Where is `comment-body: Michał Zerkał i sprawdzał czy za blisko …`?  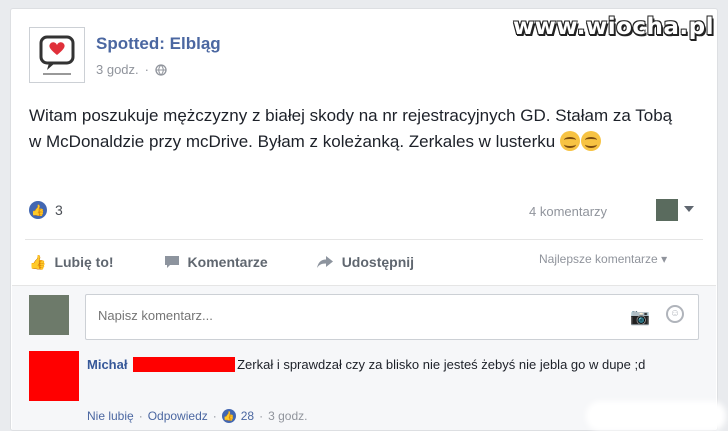
comment-body: Michał Zerkał i sprawdzał czy za blisko … is located at coordinates (387, 364).